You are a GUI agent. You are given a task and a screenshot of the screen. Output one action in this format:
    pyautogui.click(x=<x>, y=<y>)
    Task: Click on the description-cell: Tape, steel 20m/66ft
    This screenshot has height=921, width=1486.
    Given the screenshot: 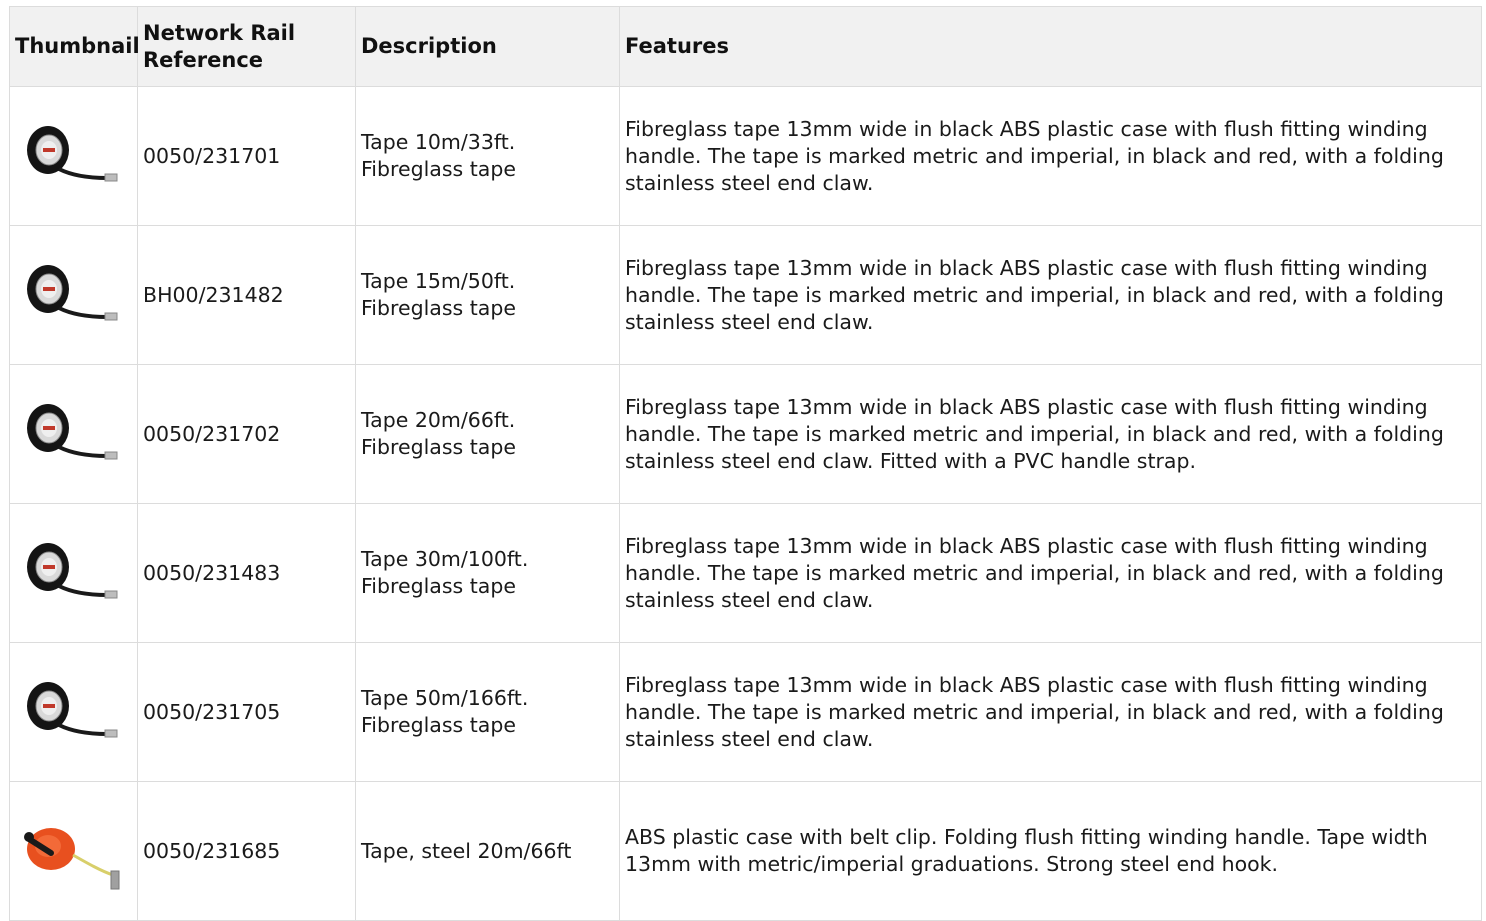 What is the action you would take?
    pyautogui.click(x=487, y=851)
    